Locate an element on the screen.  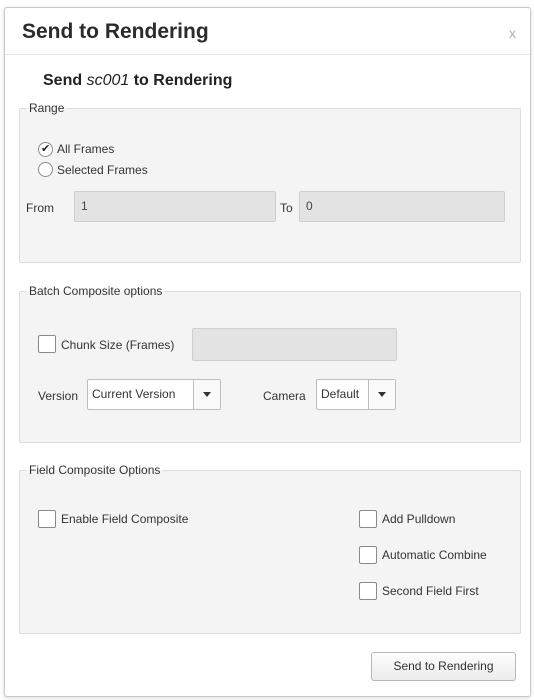
to-label: To is located at coordinates (286, 208).